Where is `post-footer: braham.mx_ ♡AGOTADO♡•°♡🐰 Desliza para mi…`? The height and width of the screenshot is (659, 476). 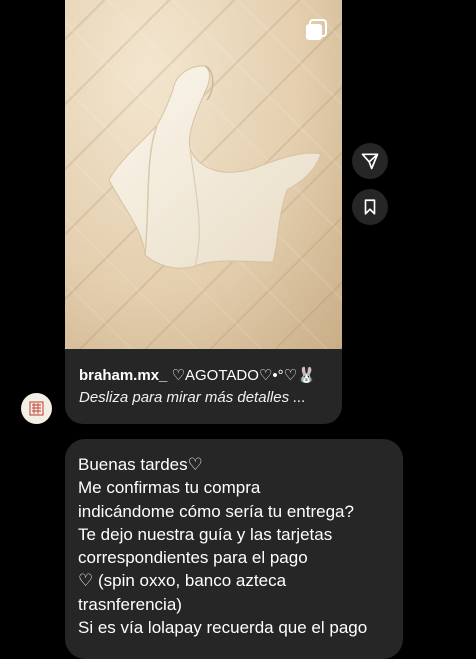
post-footer: braham.mx_ ♡AGOTADO♡•°♡🐰 Desliza para mi… is located at coordinates (203, 387).